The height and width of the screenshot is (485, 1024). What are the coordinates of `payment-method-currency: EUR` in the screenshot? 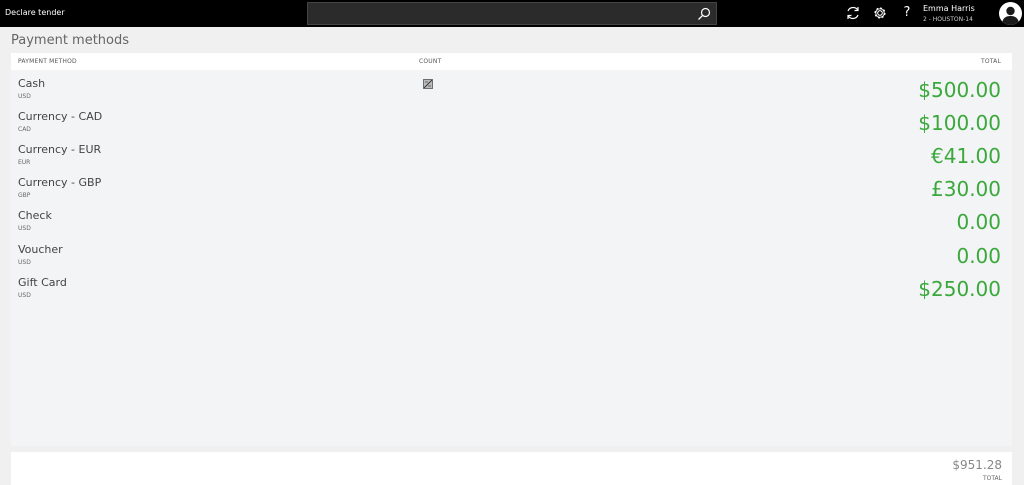 It's located at (24, 162).